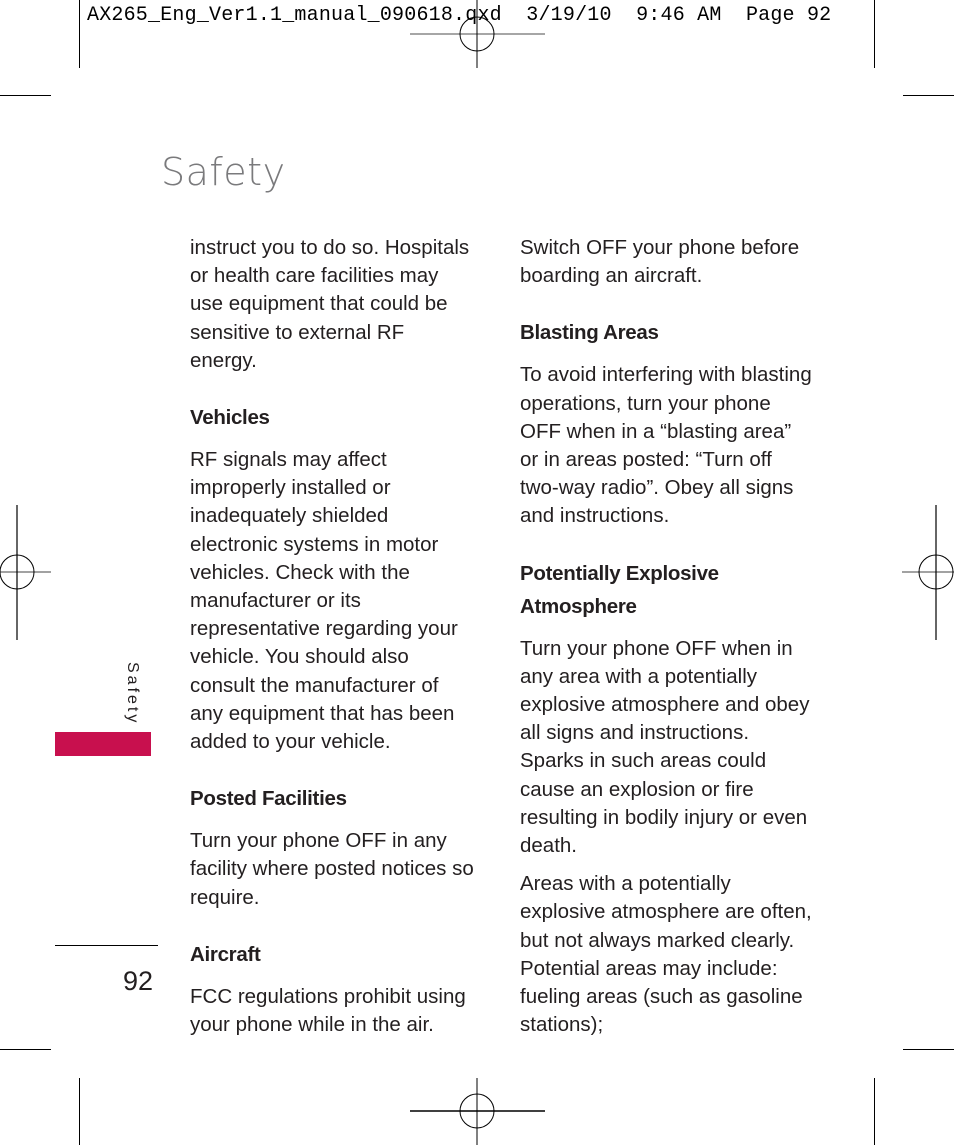 The width and height of the screenshot is (954, 1145). What do you see at coordinates (106, 945) in the screenshot?
I see `page-number-rule` at bounding box center [106, 945].